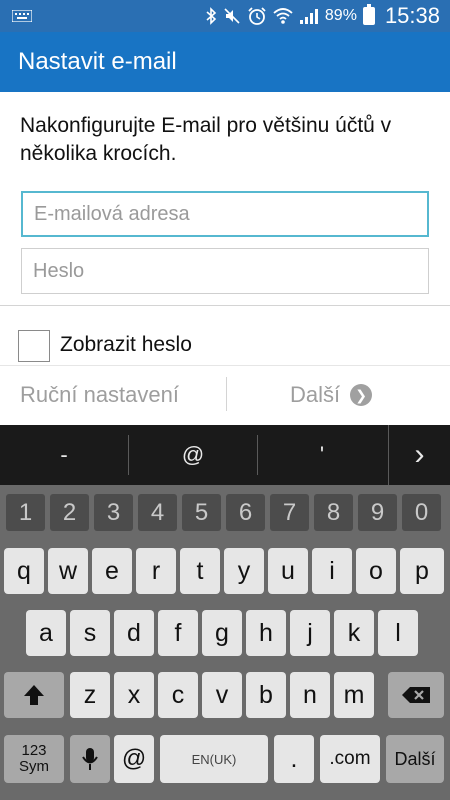 The image size is (450, 800). I want to click on key-k: k, so click(354, 633).